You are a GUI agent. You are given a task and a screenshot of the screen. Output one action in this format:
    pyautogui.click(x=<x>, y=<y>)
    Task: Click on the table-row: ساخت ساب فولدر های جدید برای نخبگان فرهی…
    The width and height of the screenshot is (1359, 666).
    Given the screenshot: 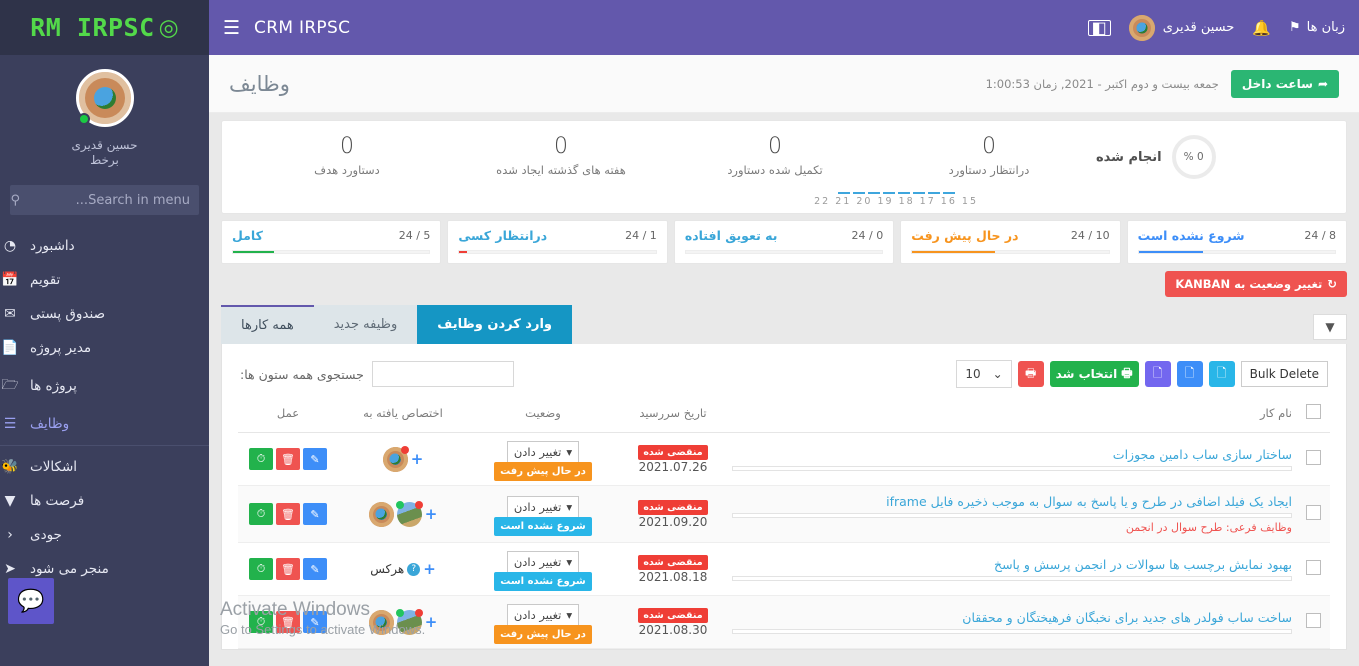 What is the action you would take?
    pyautogui.click(x=784, y=622)
    